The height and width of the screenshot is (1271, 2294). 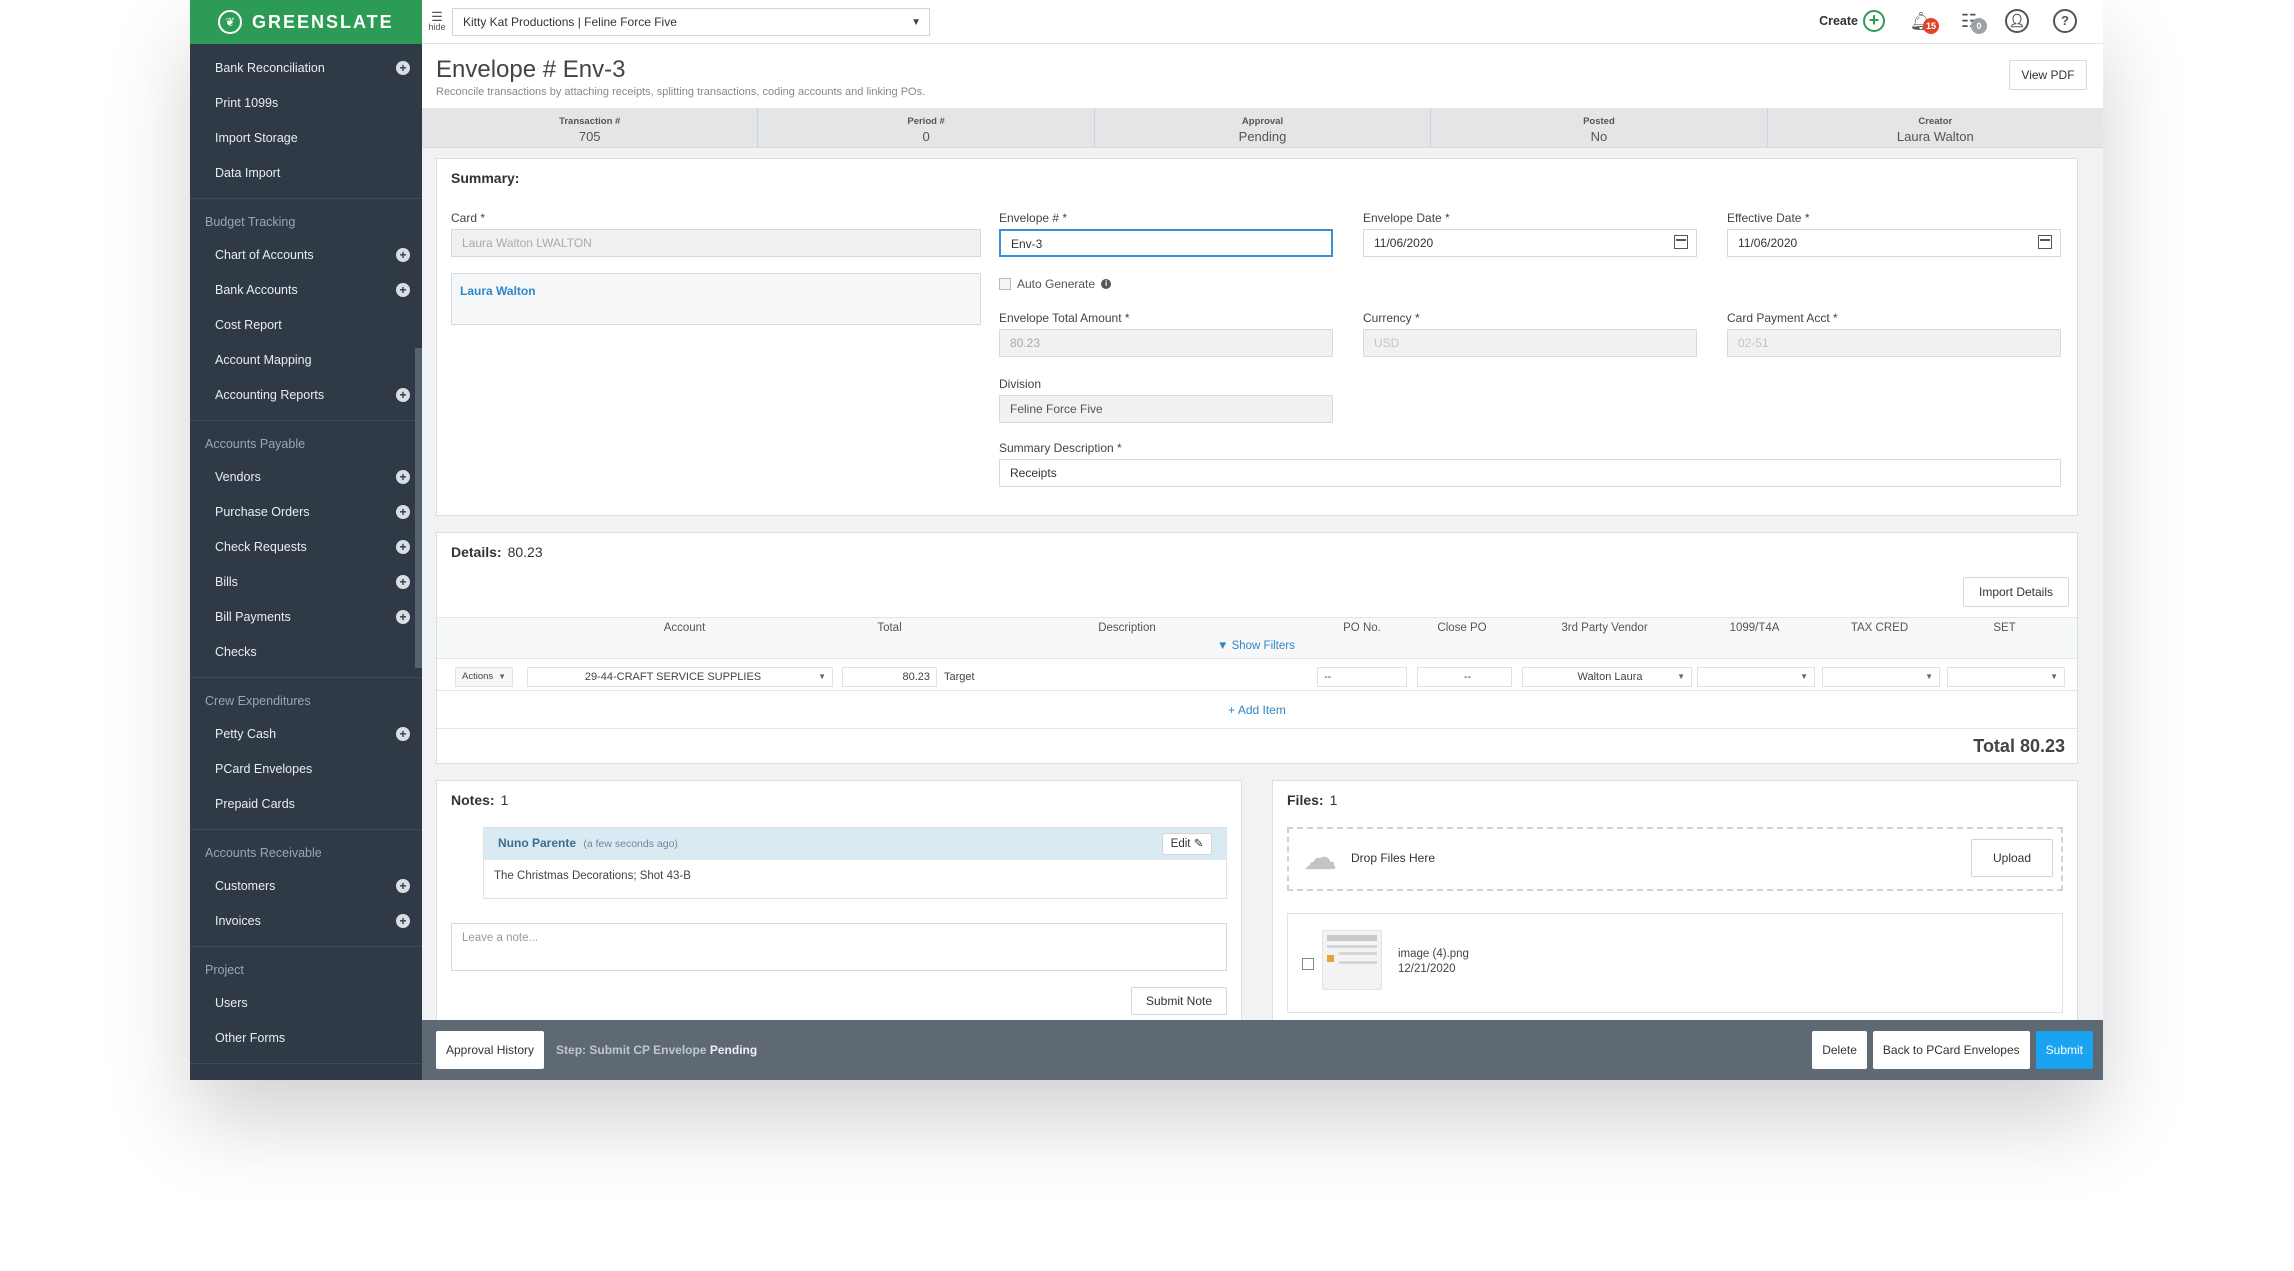 I want to click on submit-note-button: Submit Note, so click(x=1179, y=1001).